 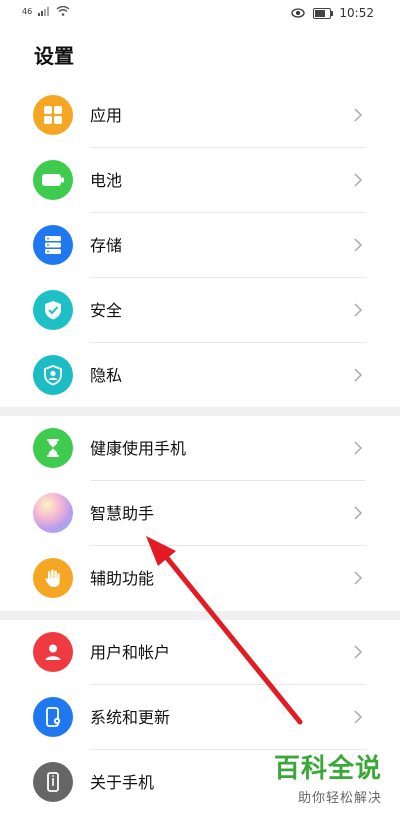 What do you see at coordinates (106, 310) in the screenshot?
I see `settings-item-label: 安全` at bounding box center [106, 310].